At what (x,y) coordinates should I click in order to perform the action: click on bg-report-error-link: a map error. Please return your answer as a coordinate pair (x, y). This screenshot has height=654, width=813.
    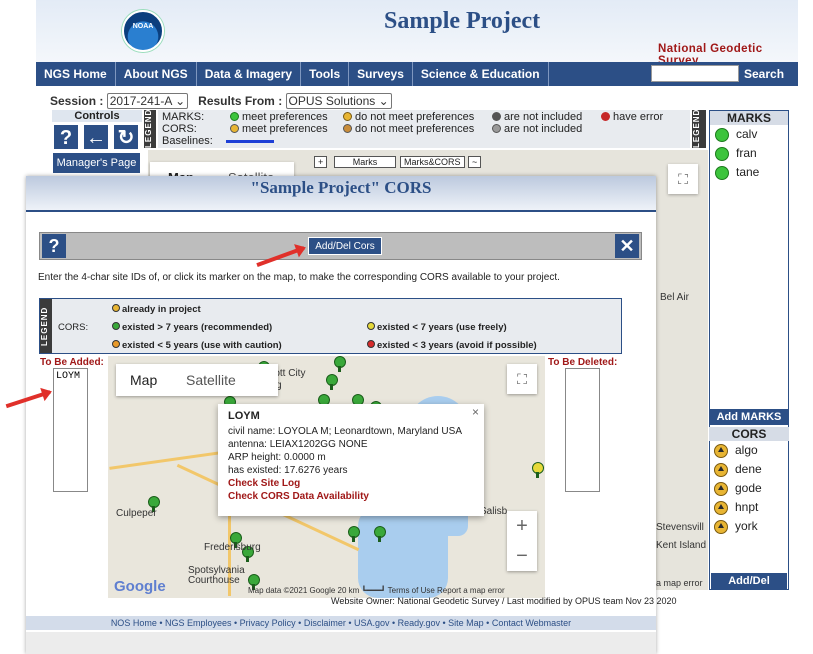
    Looking at the image, I should click on (679, 583).